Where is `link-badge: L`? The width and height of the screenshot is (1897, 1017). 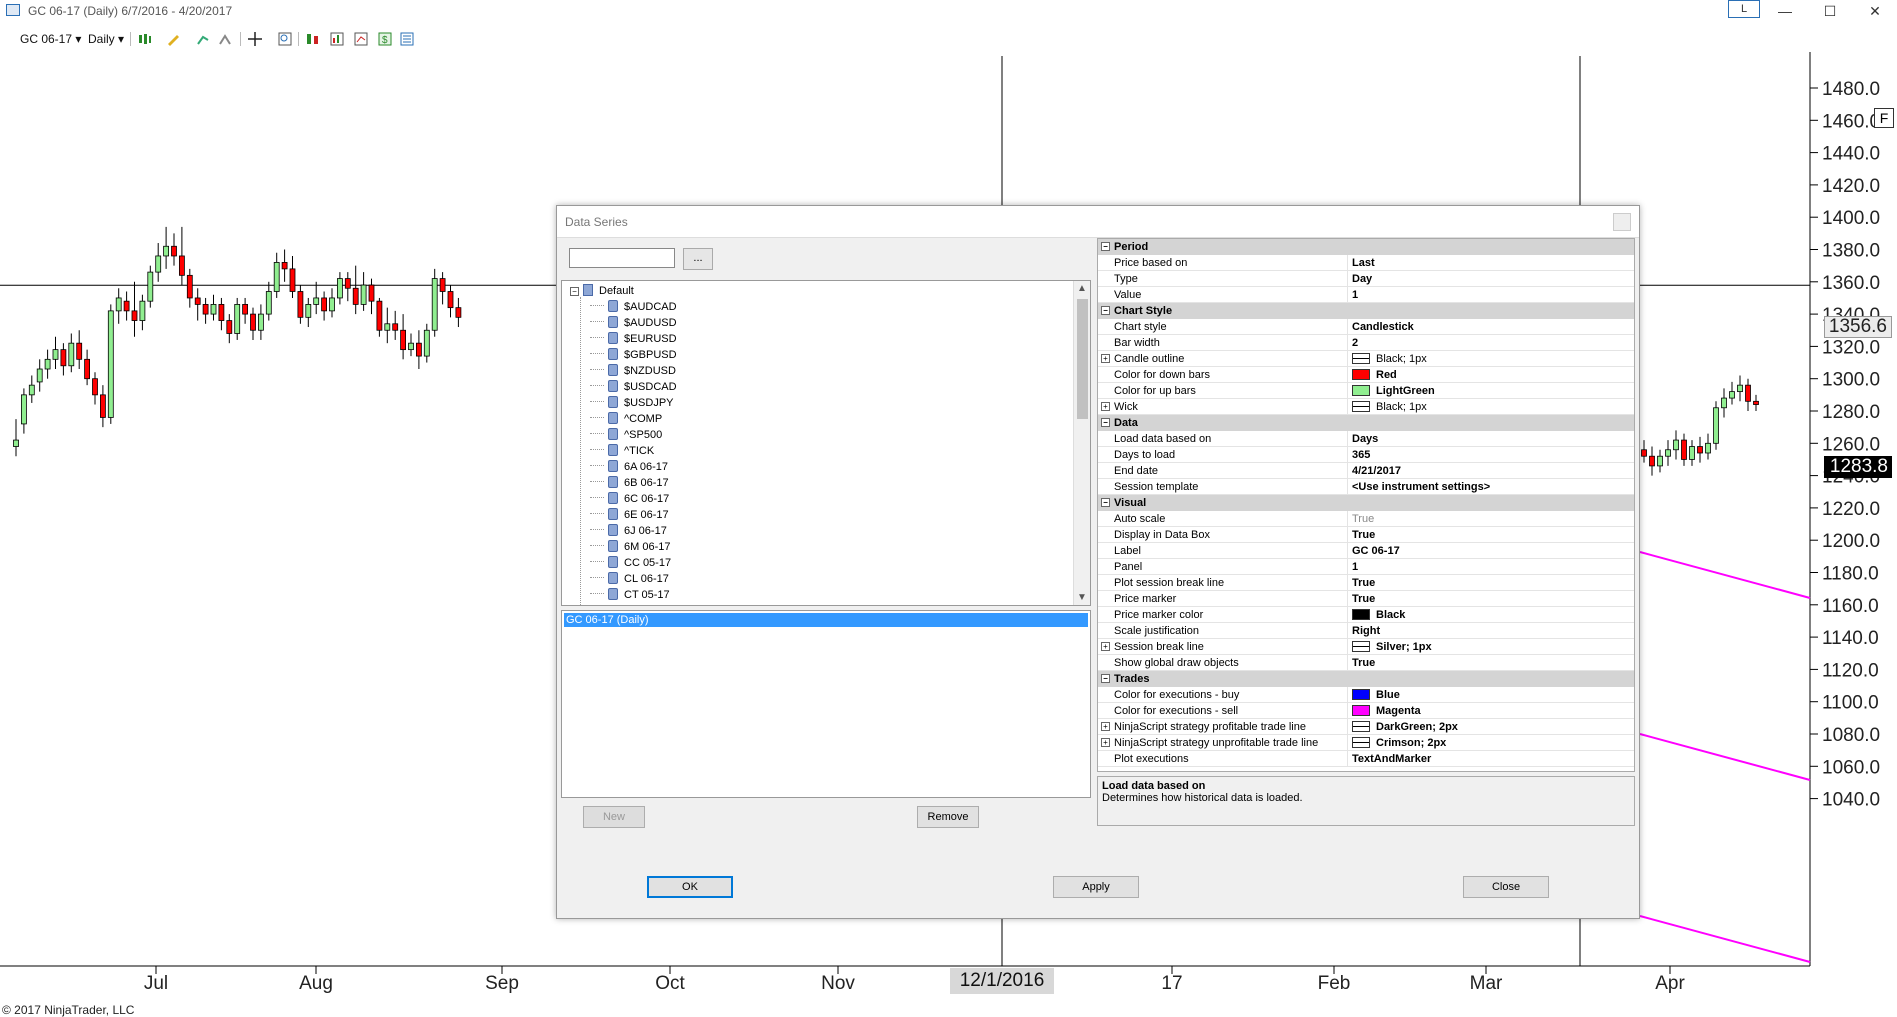
link-badge: L is located at coordinates (1744, 9).